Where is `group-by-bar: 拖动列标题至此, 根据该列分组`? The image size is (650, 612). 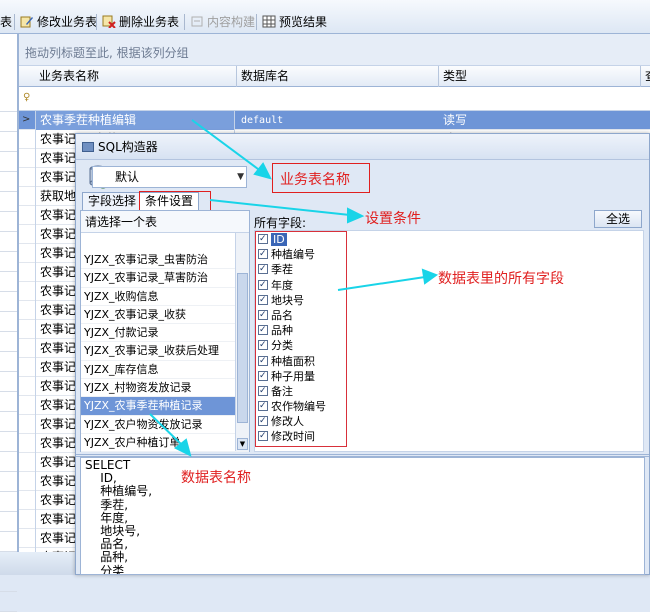
group-by-bar: 拖动列标题至此, 根据该列分组 is located at coordinates (334, 50).